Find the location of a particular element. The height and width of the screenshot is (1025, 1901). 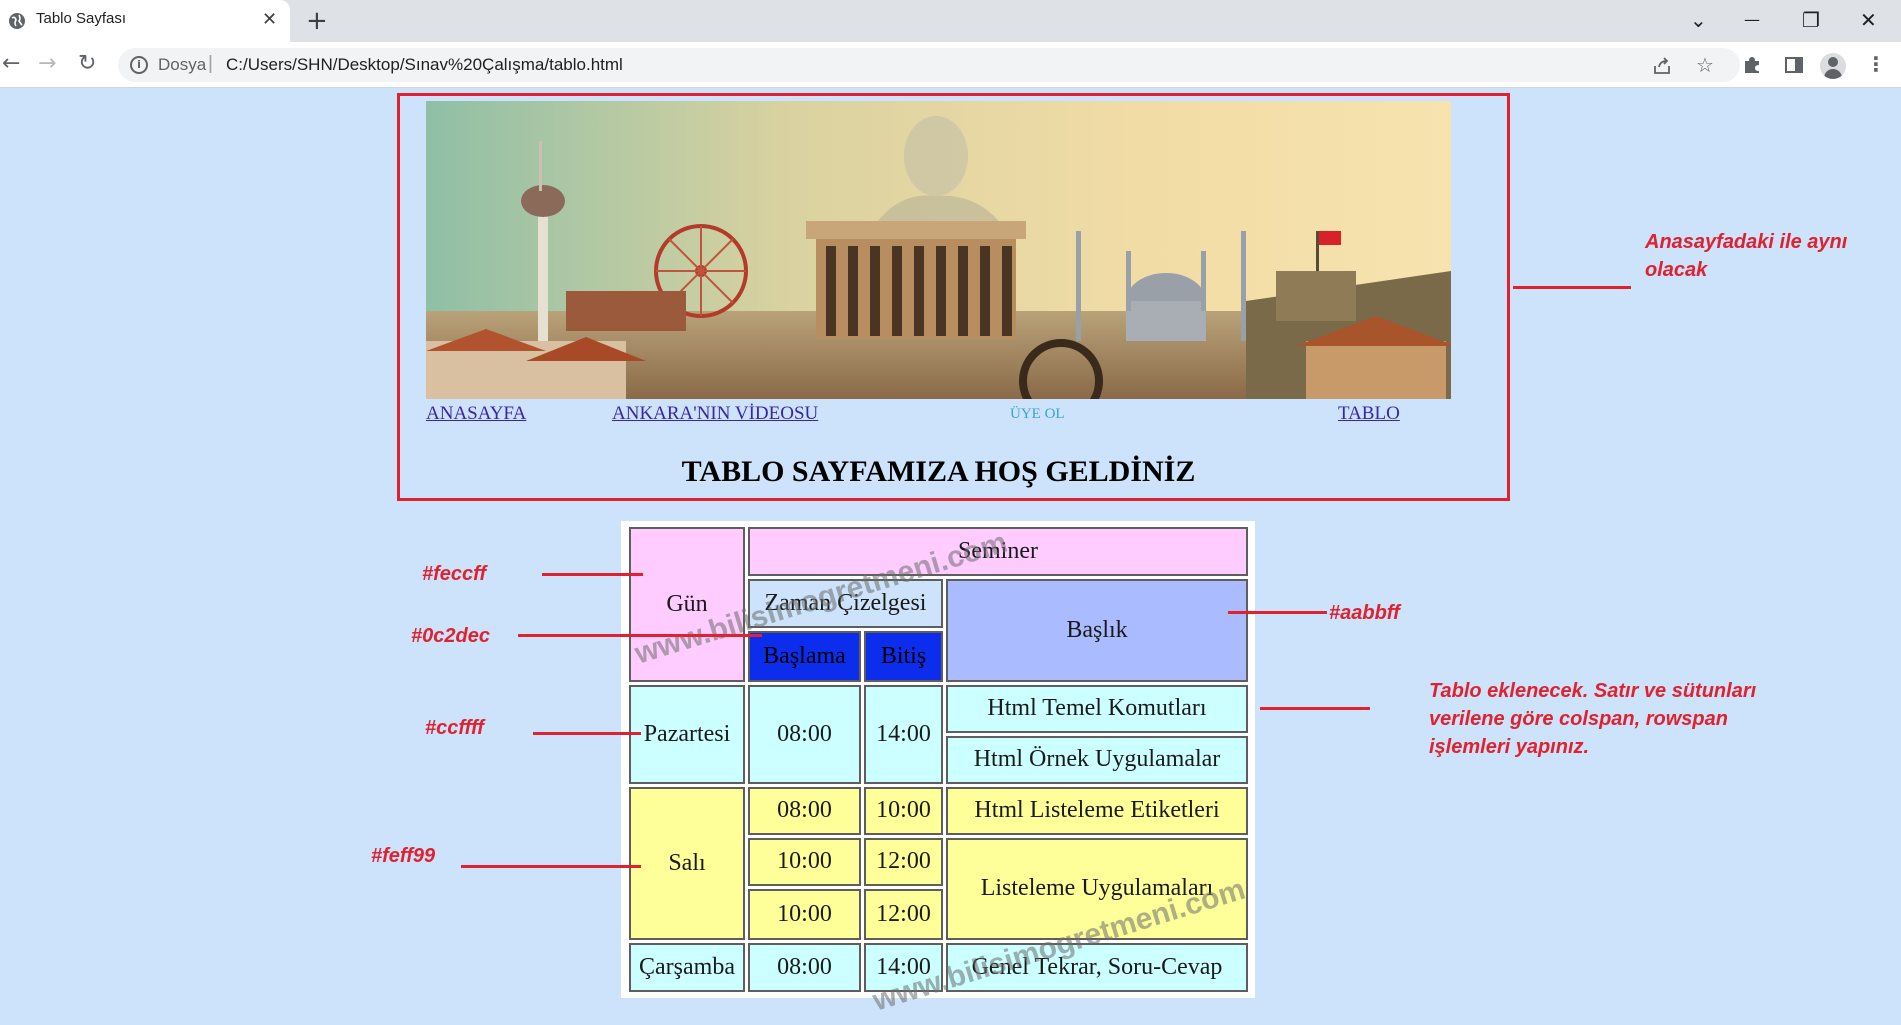

header-end: Bitiş is located at coordinates (903, 656).